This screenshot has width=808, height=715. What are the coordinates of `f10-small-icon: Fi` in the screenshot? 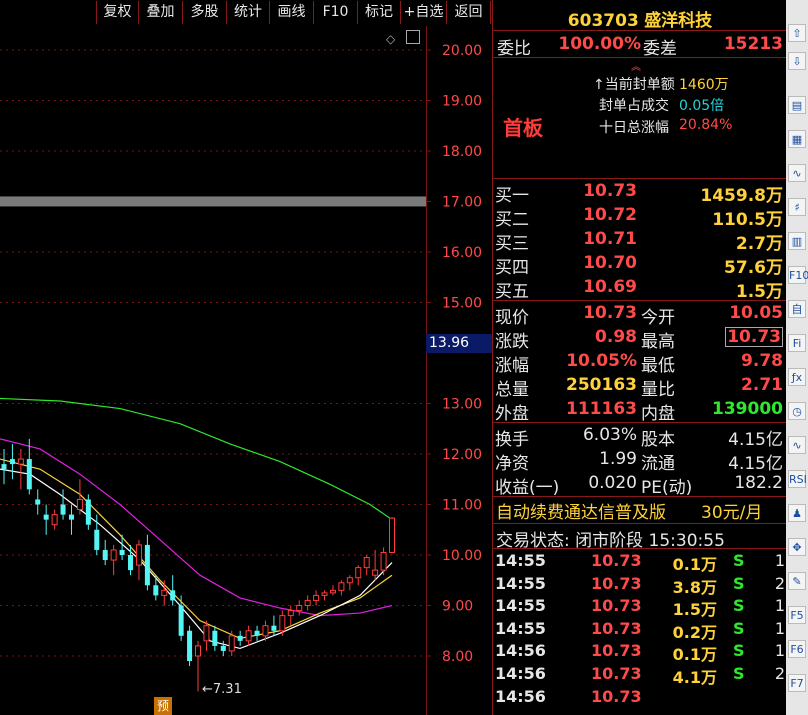 It's located at (797, 343).